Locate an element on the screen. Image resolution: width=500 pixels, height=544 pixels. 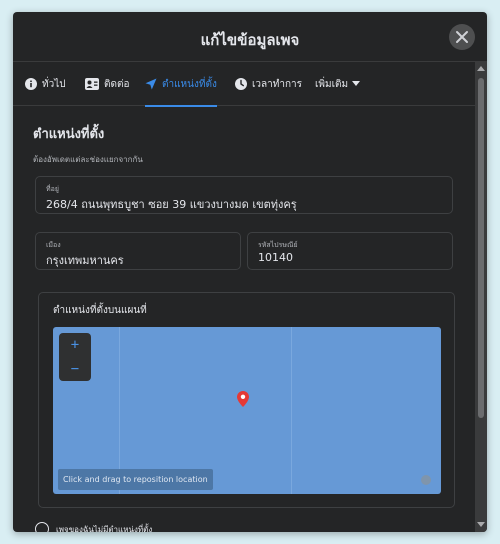
tab-location: ตำแหน่งที่ตั้ง is located at coordinates (181, 84).